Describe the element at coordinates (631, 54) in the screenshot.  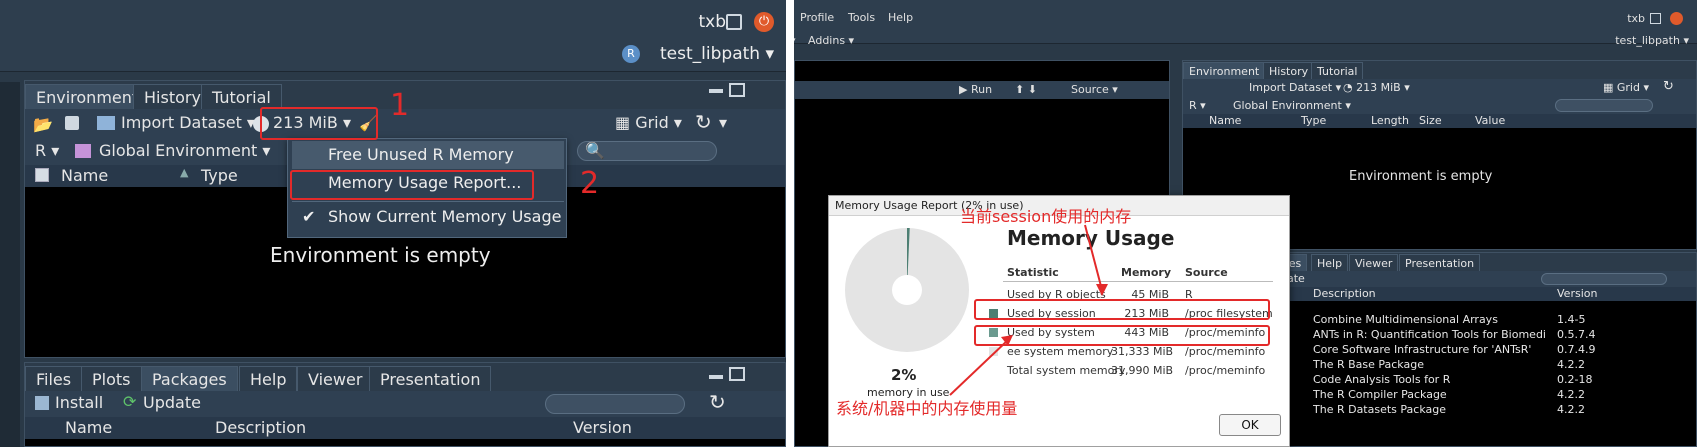
I see `project-icon: R` at that location.